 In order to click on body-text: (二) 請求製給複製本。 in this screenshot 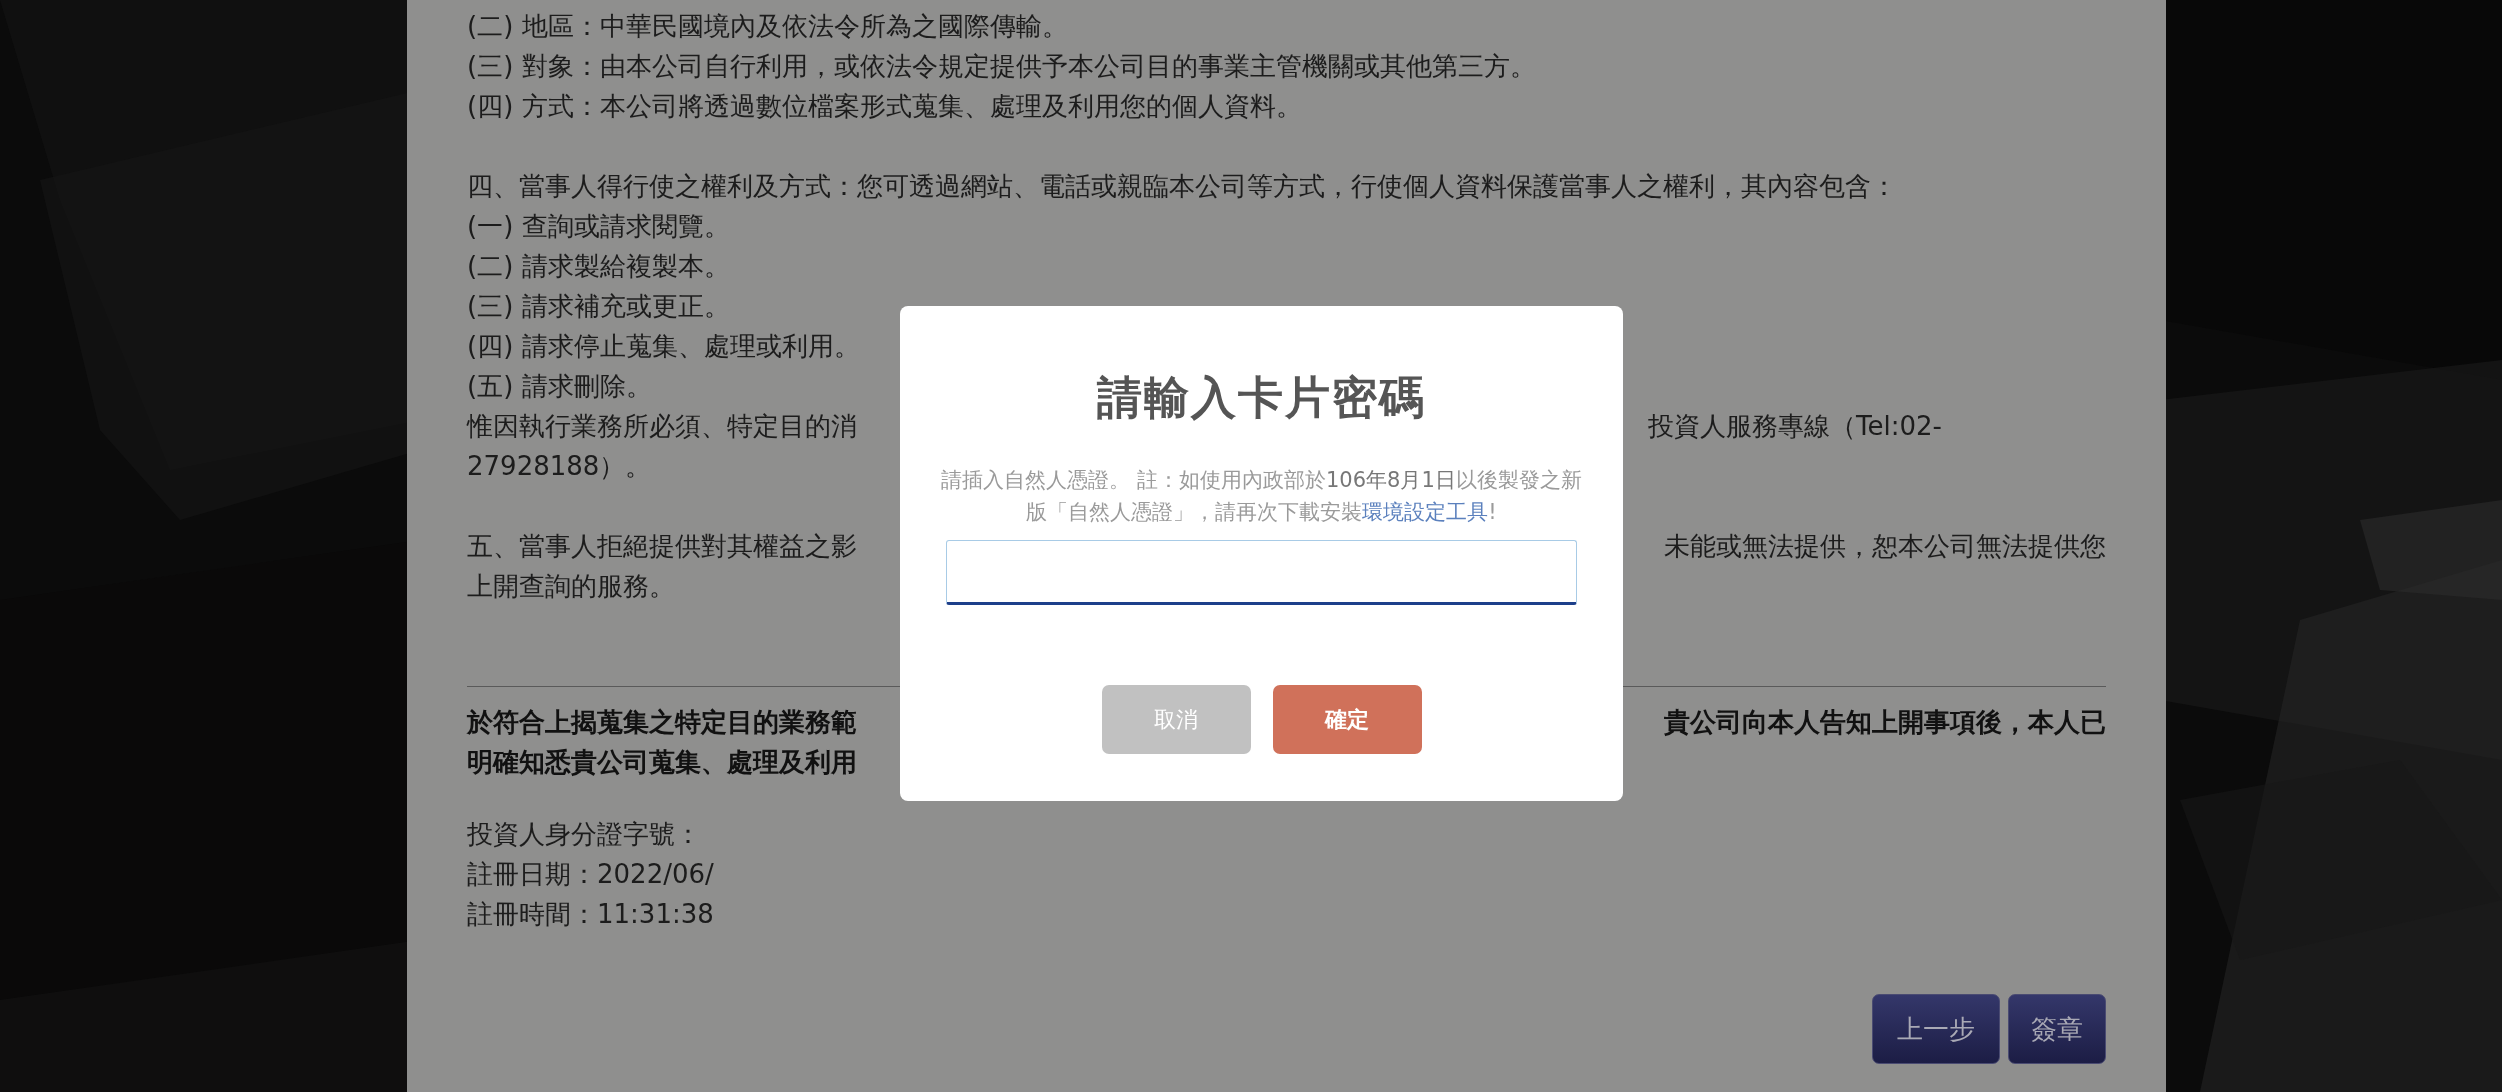, I will do `click(598, 266)`.